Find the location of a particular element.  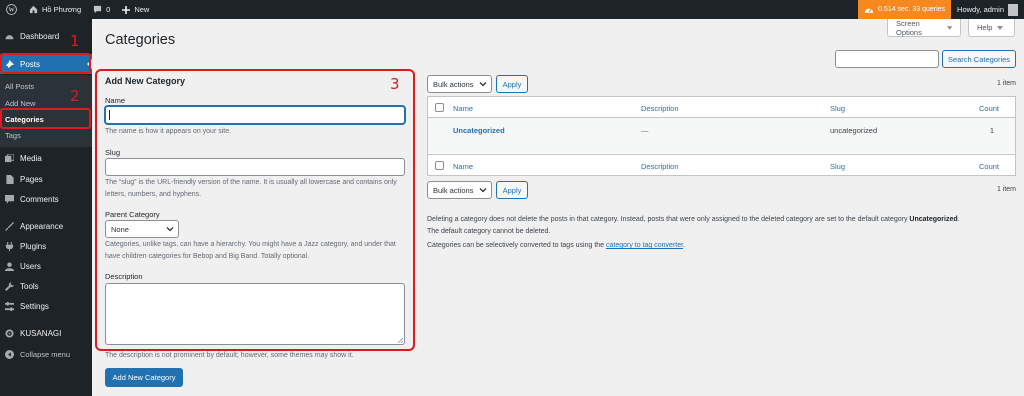

sidebar-item-settings: Settings is located at coordinates (46, 306).